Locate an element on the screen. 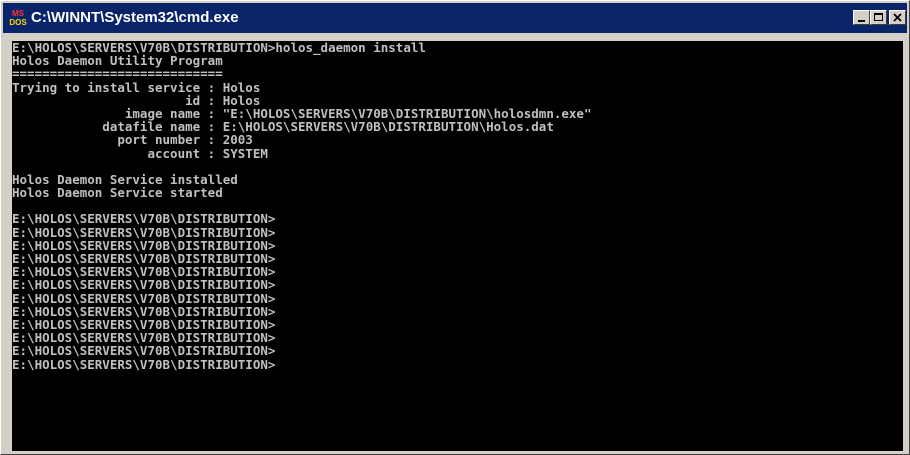 The width and height of the screenshot is (910, 455). msdos-app-icon: MS DOS is located at coordinates (18, 18).